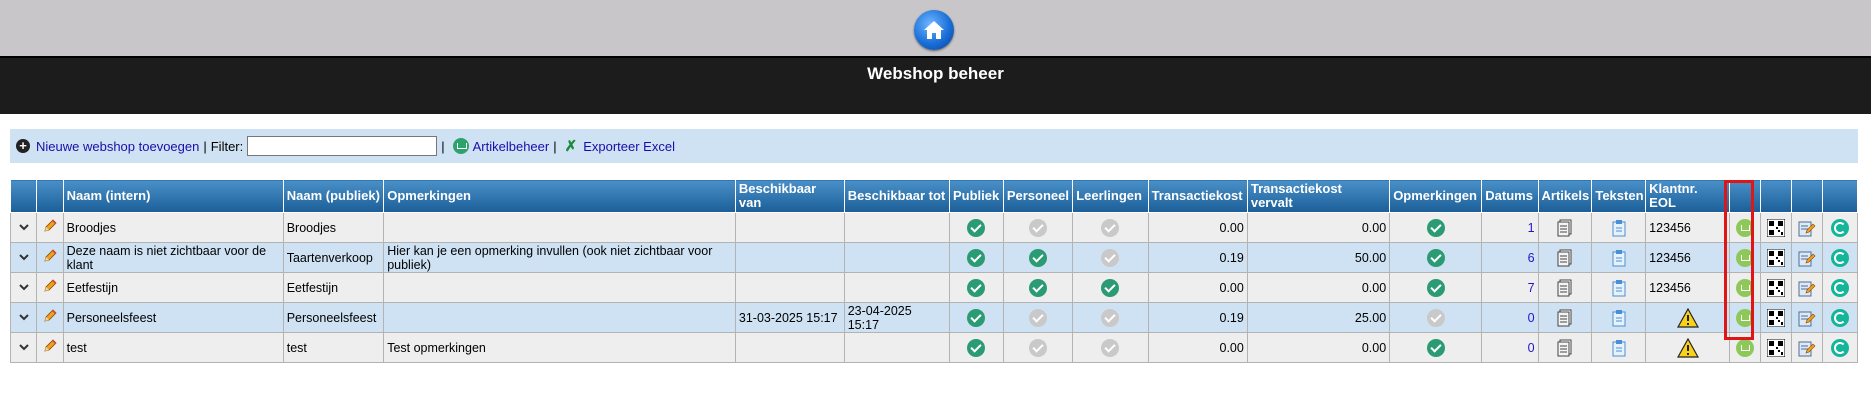 Image resolution: width=1871 pixels, height=412 pixels. I want to click on datums-link: 1, so click(1510, 227).